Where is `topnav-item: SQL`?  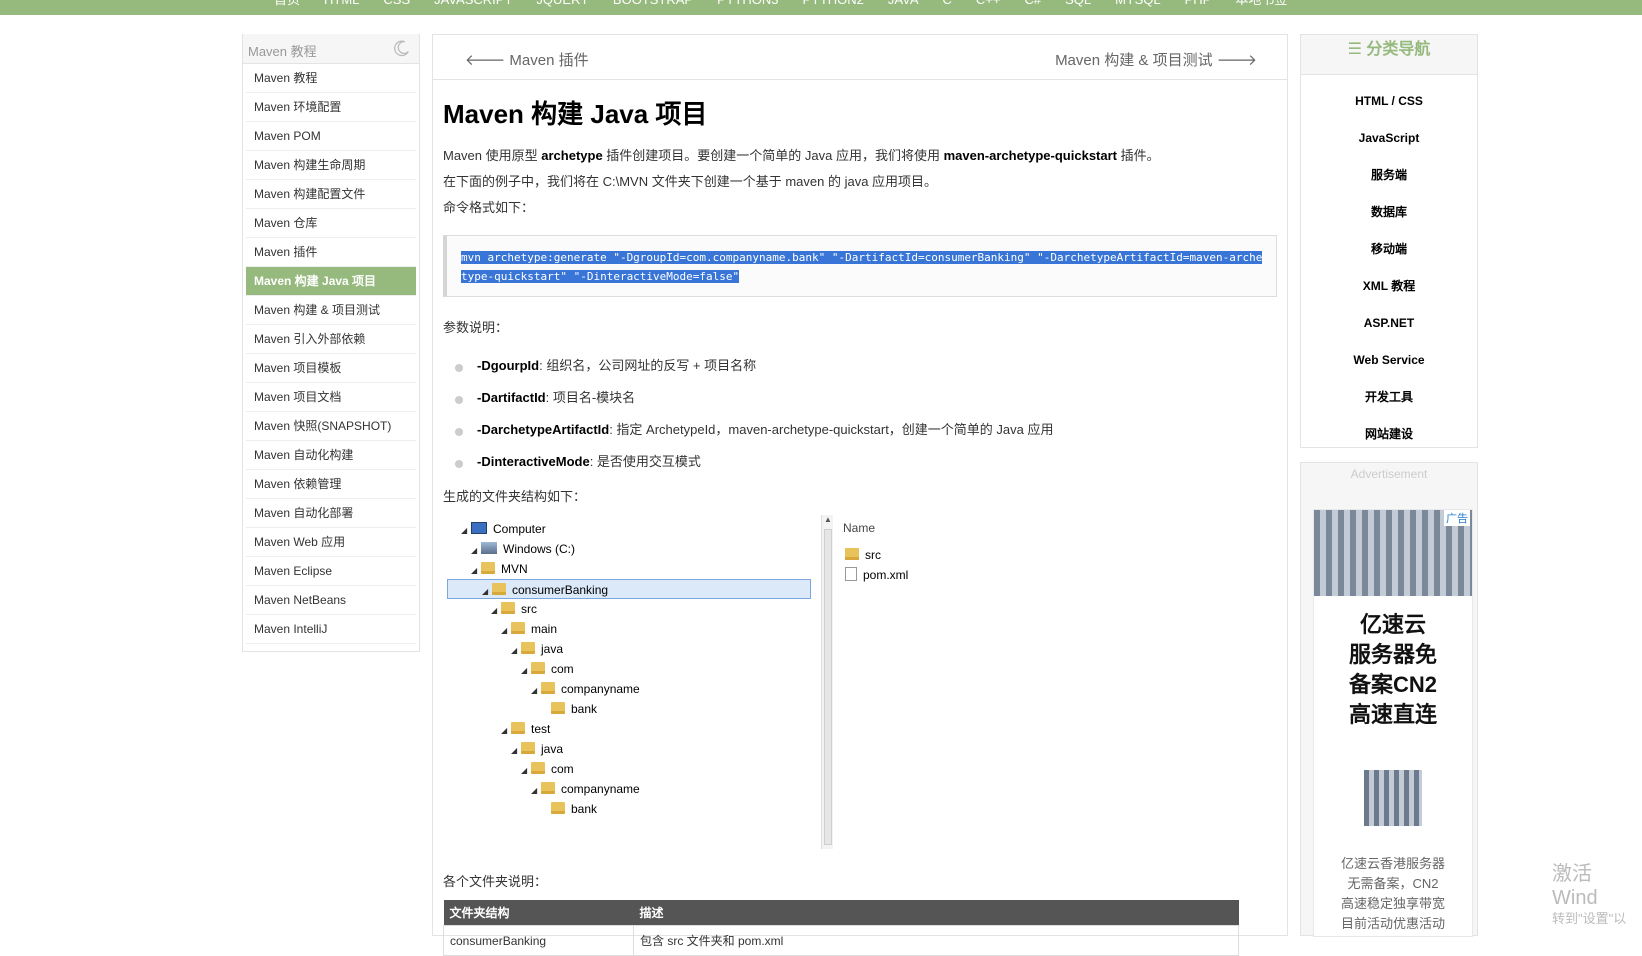
topnav-item: SQL is located at coordinates (1078, 4).